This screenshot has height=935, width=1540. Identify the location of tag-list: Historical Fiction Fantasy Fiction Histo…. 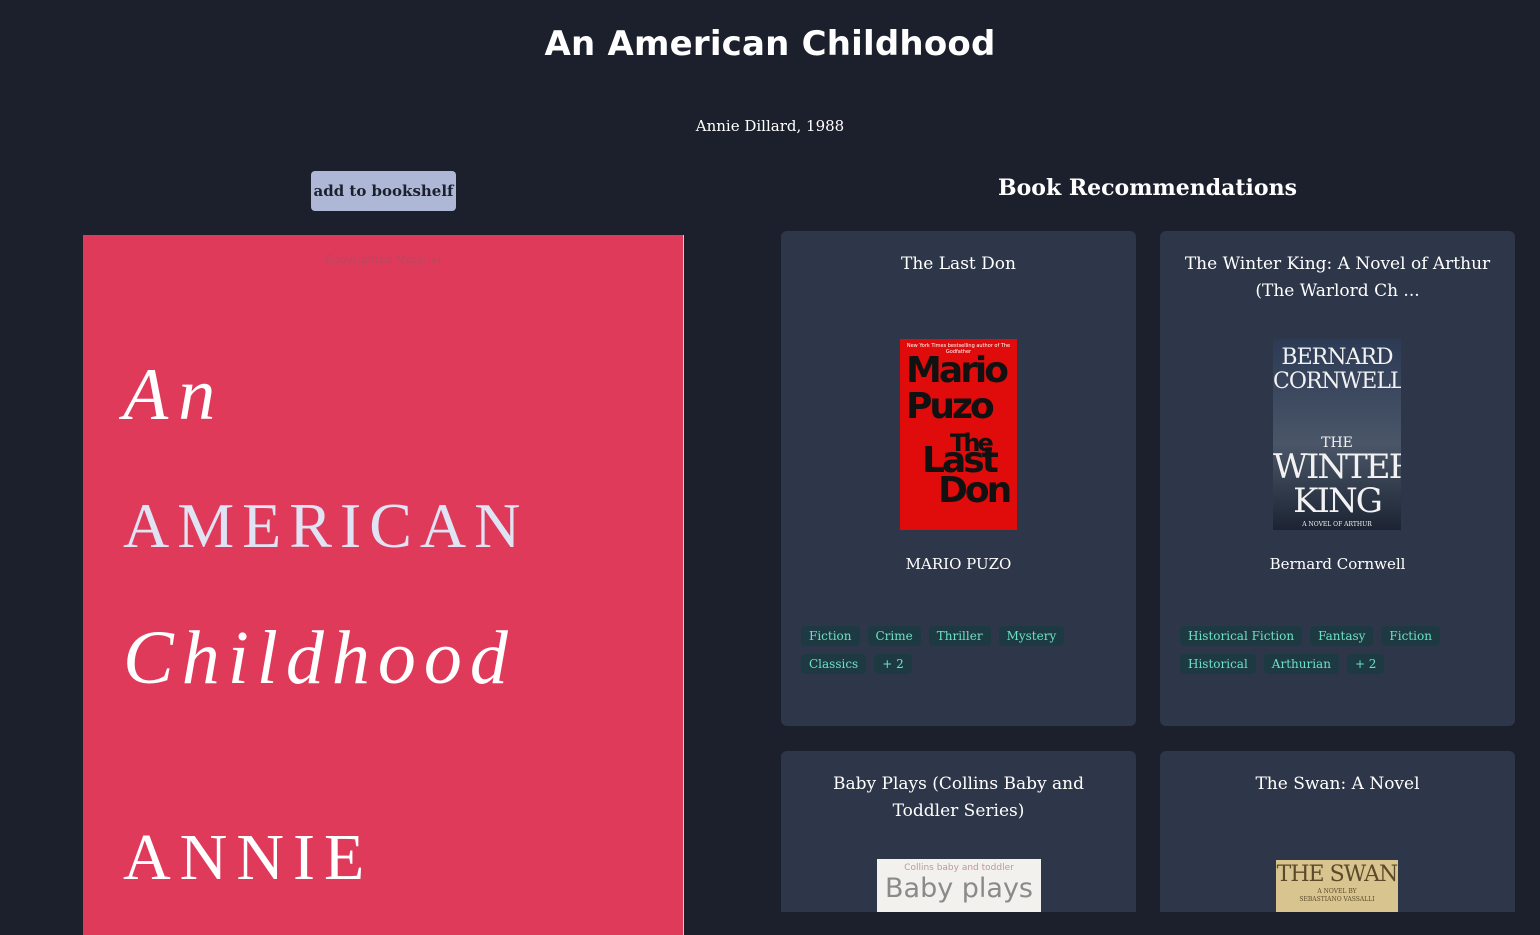
(1337, 650).